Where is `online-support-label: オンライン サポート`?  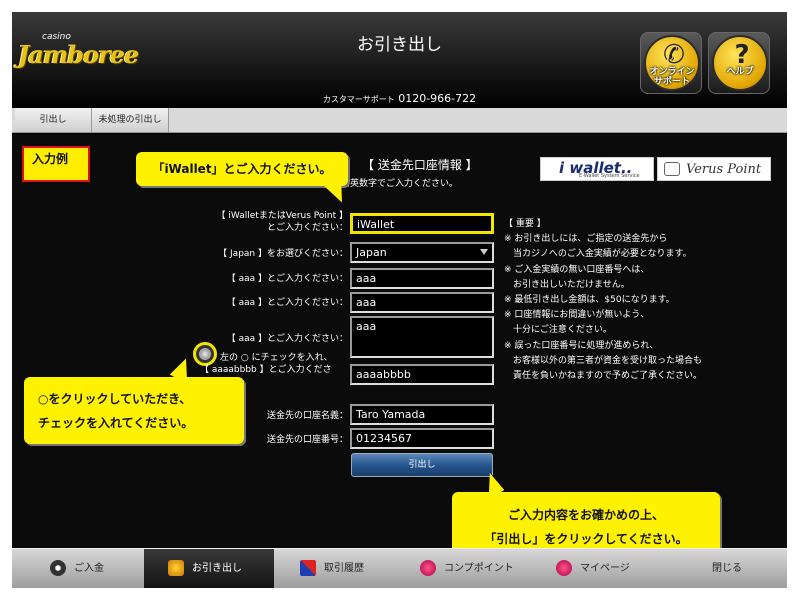 online-support-label: オンライン サポート is located at coordinates (672, 77).